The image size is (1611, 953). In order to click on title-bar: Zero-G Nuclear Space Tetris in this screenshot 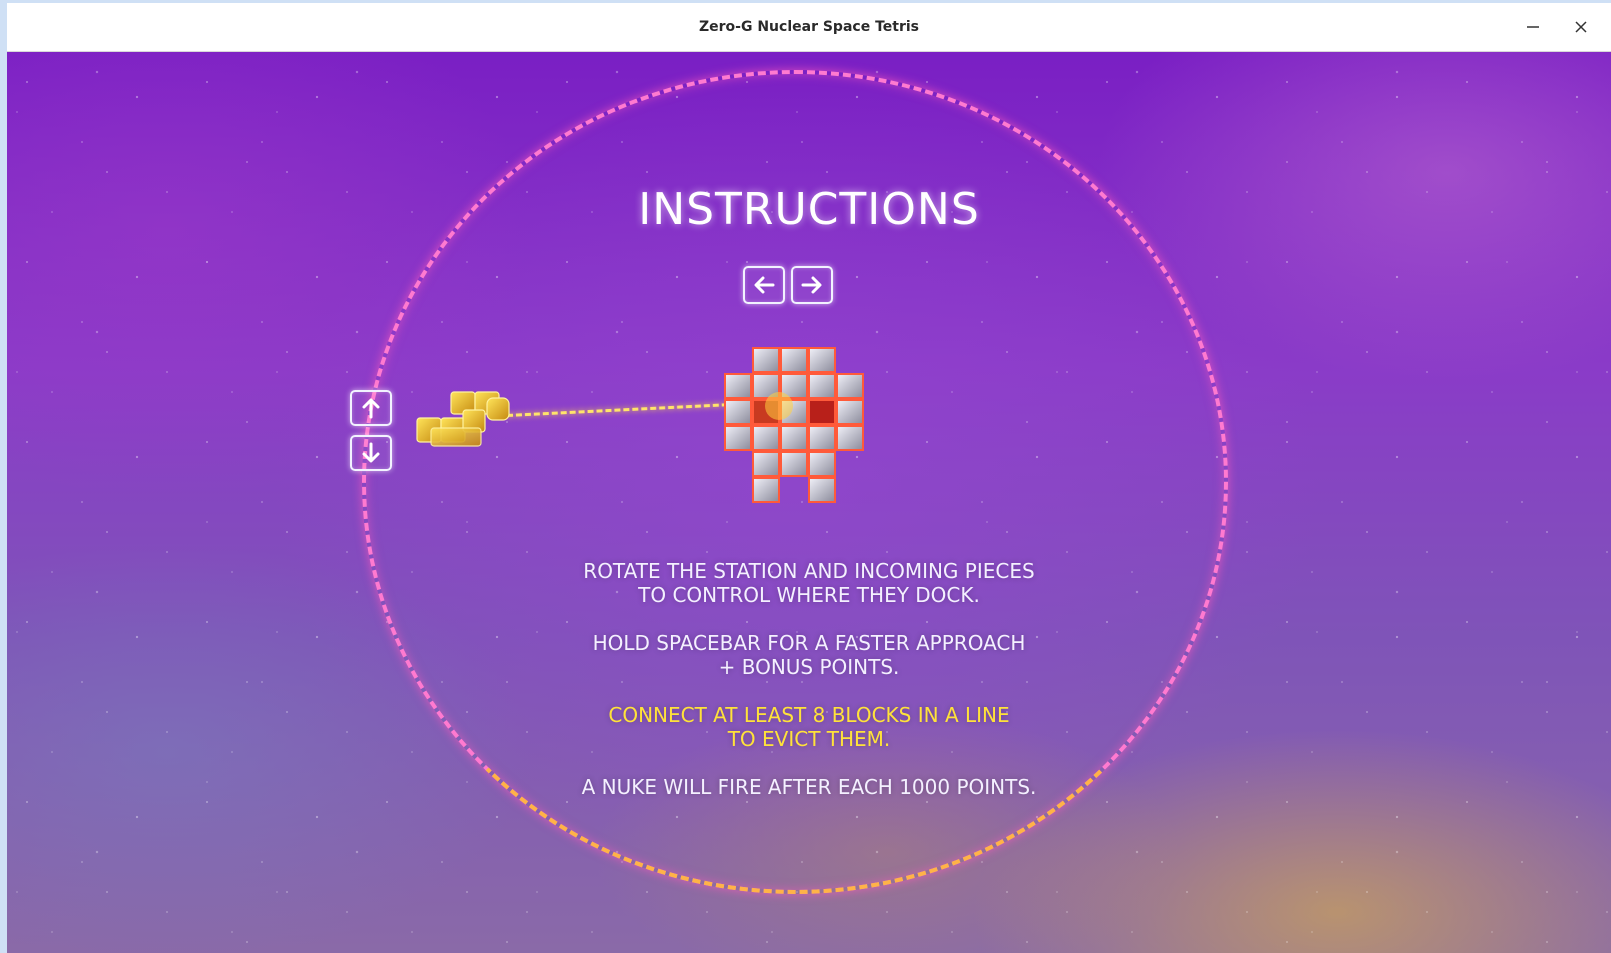, I will do `click(809, 27)`.